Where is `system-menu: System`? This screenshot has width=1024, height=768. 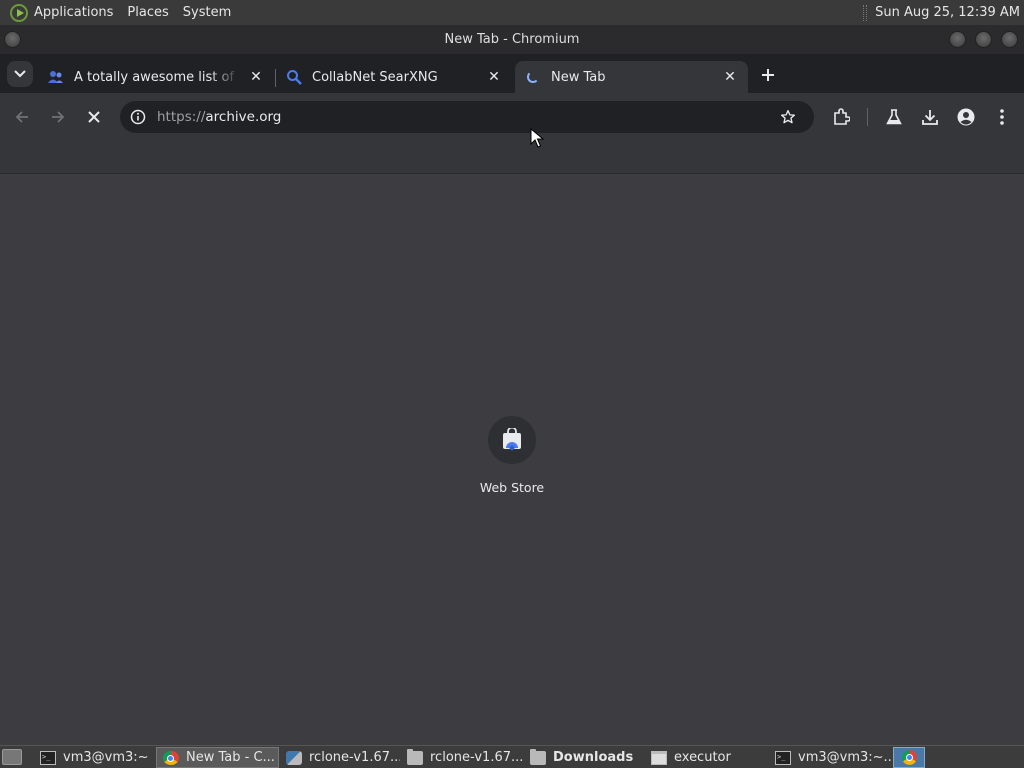 system-menu: System is located at coordinates (207, 12).